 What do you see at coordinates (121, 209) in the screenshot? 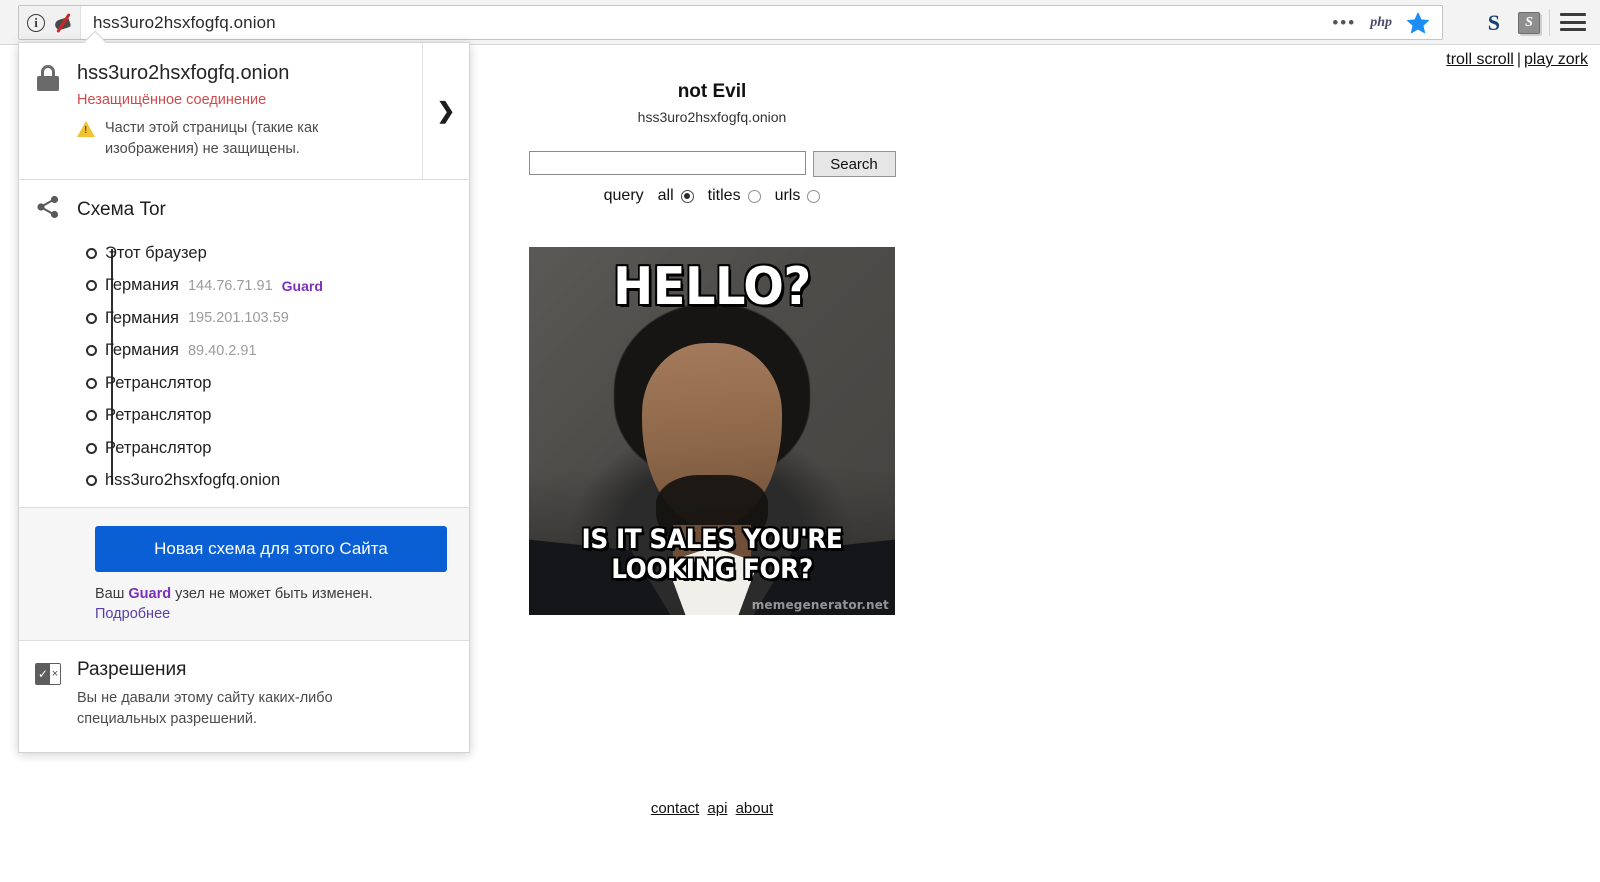
I see `tor-circuit-title: Схема Tor` at bounding box center [121, 209].